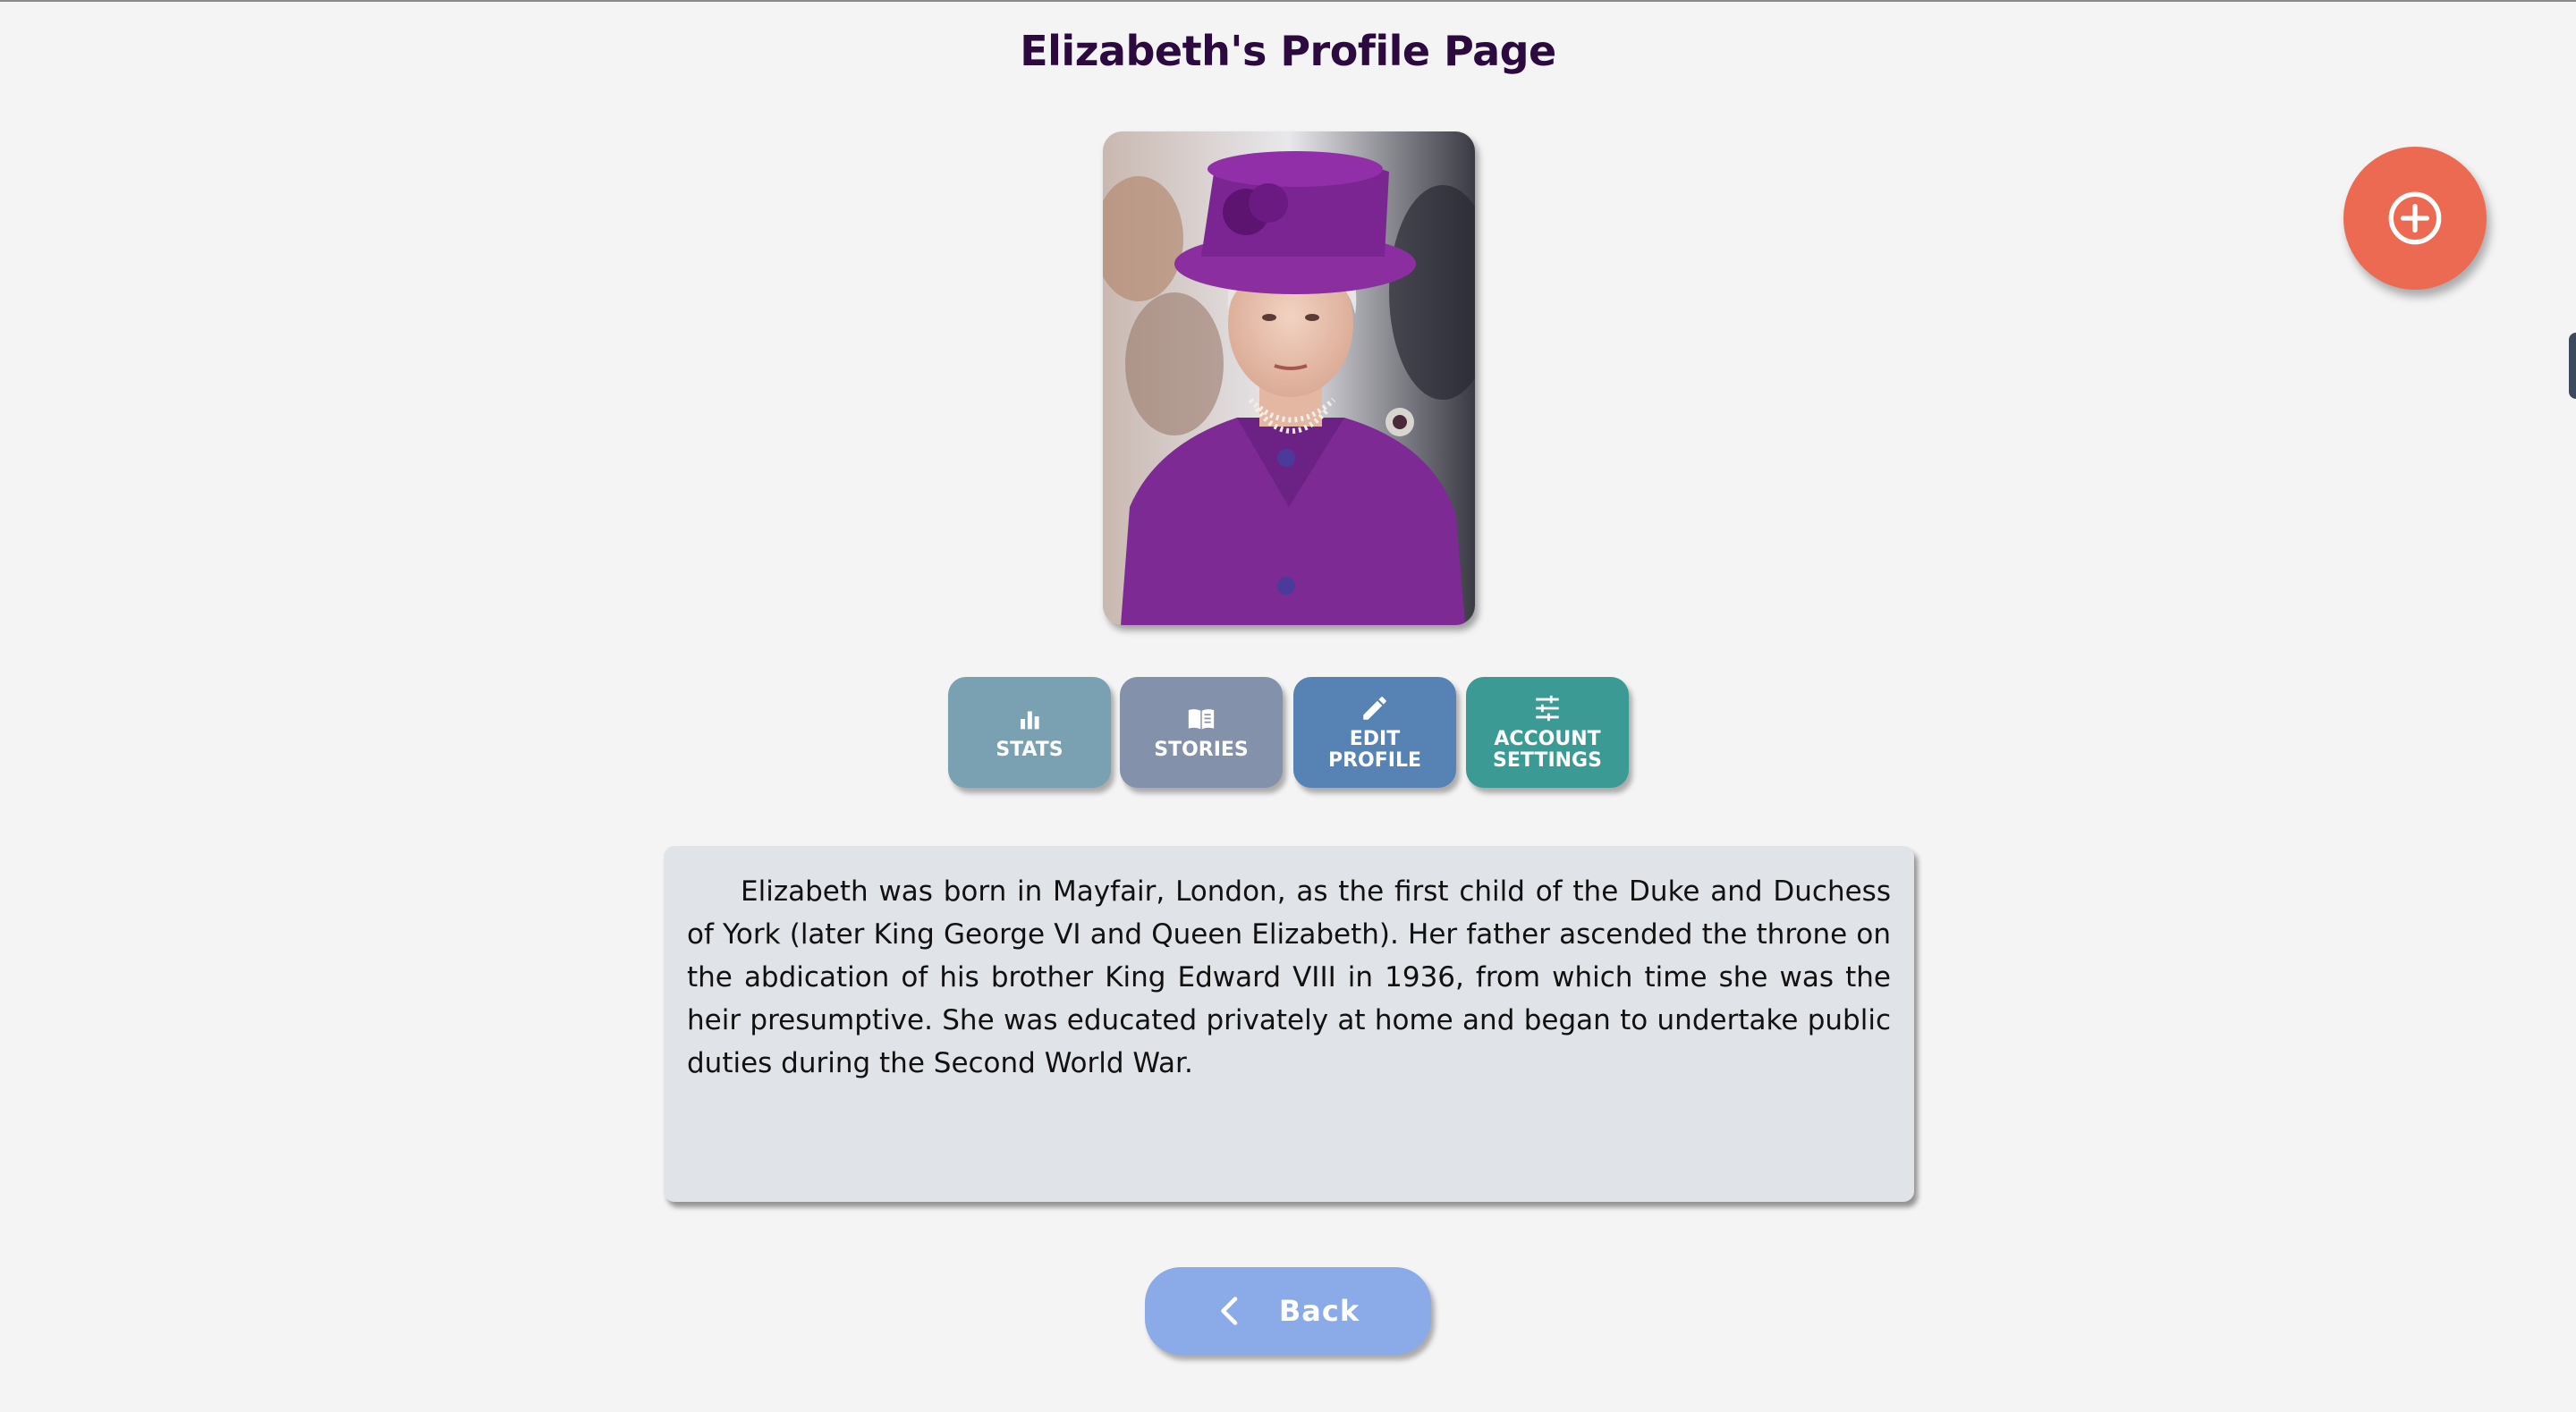  What do you see at coordinates (1547, 708) in the screenshot?
I see `sliders-icon` at bounding box center [1547, 708].